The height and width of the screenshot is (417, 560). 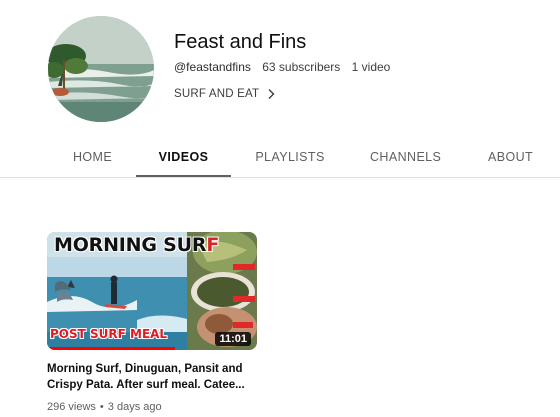 What do you see at coordinates (510, 158) in the screenshot?
I see `tab-about: ABOUT` at bounding box center [510, 158].